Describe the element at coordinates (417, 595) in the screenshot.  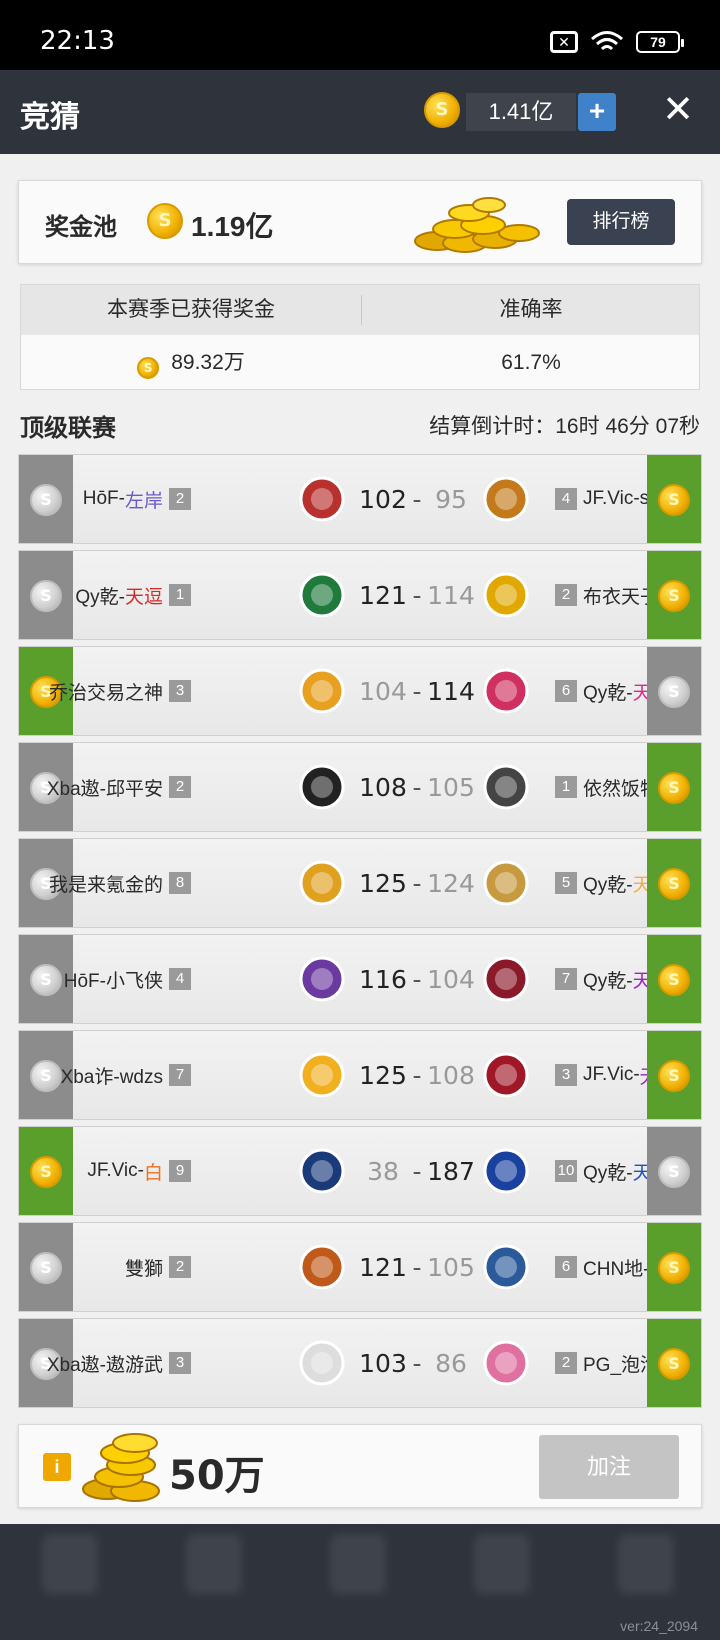
I see `score-display: 121 - 114` at that location.